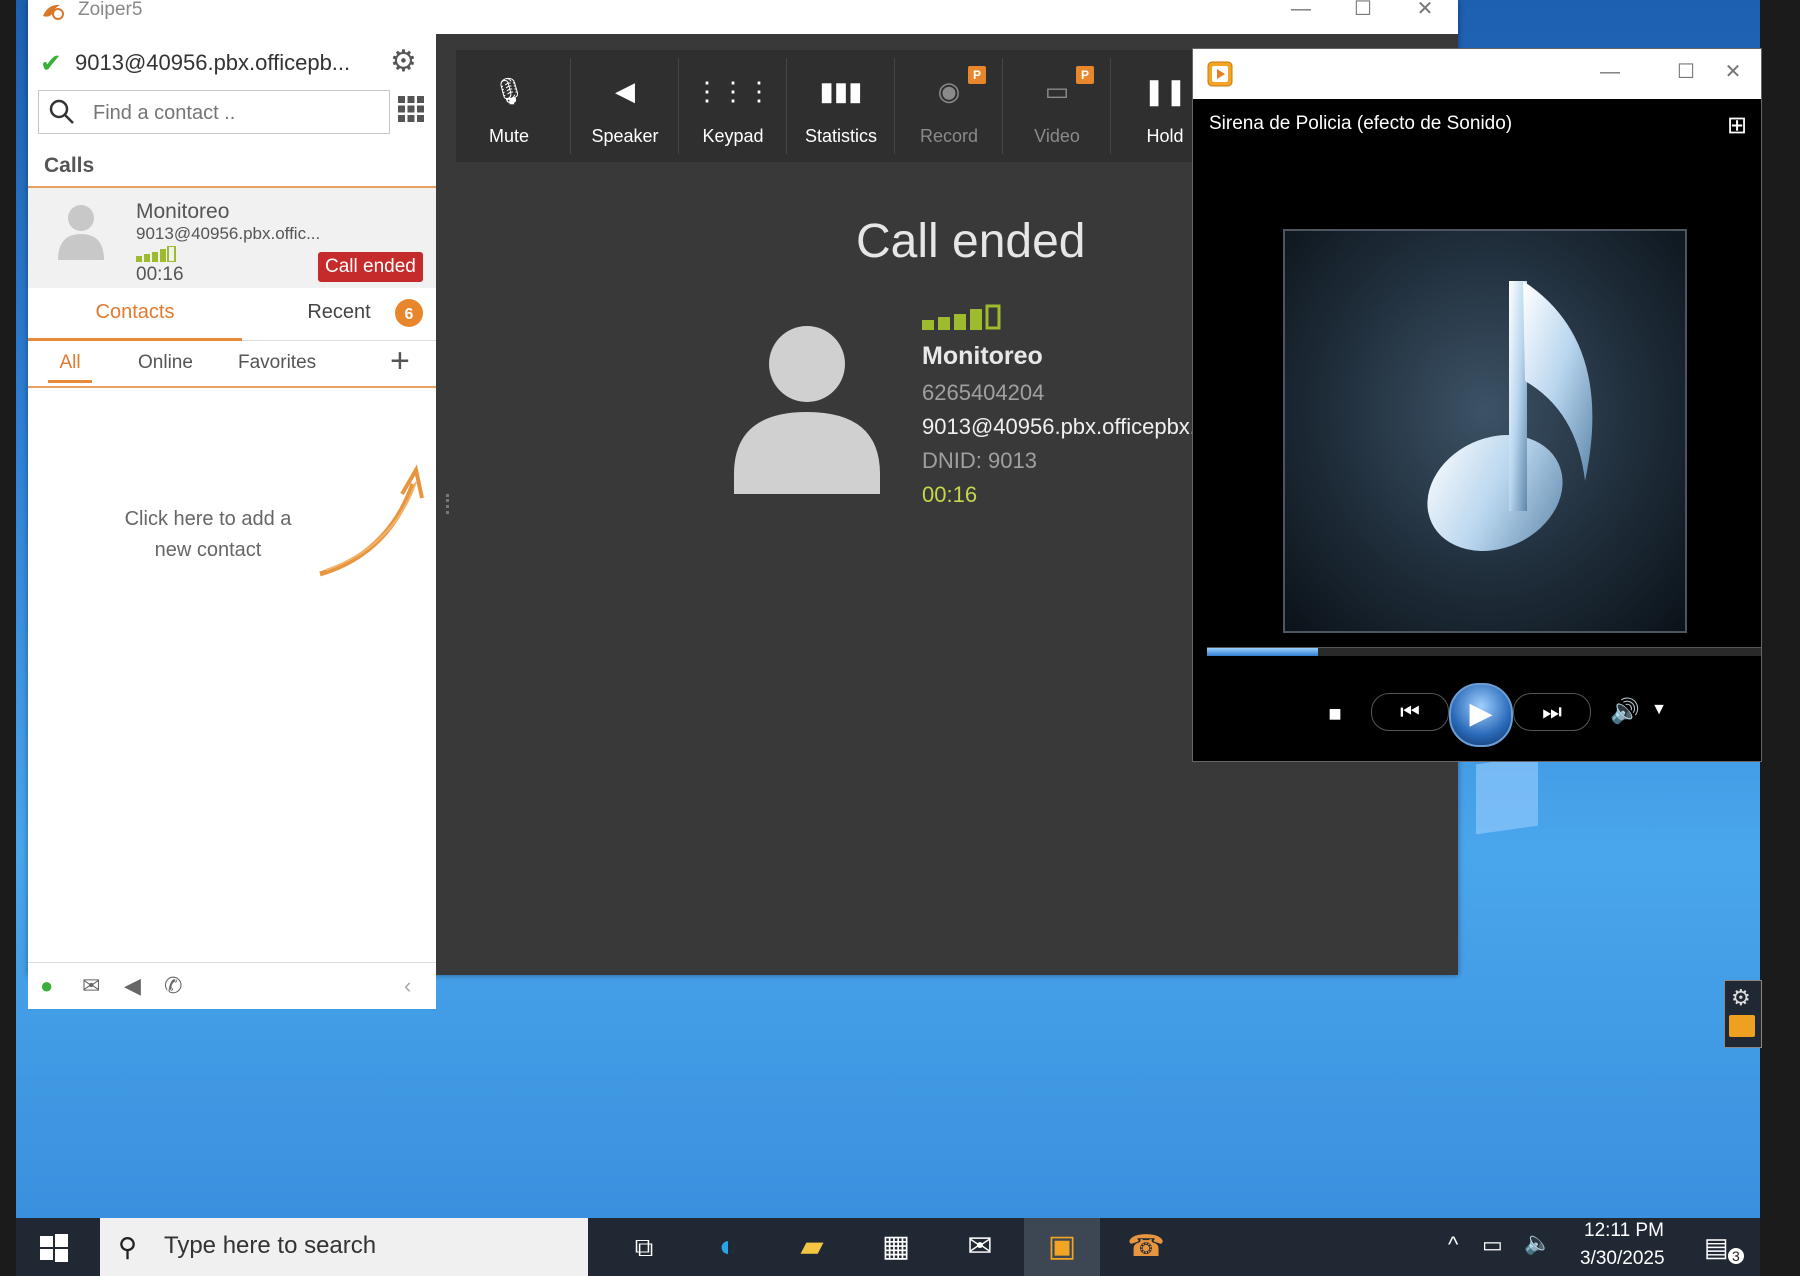 This screenshot has width=1800, height=1276. Describe the element at coordinates (644, 1247) in the screenshot. I see `task-view-icon: ⧉` at that location.